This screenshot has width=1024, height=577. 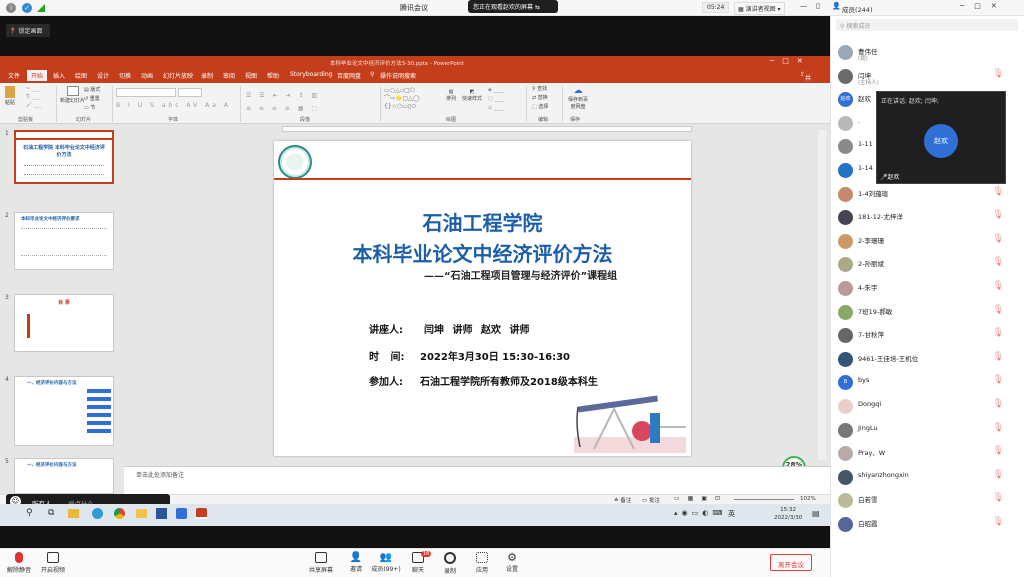 What do you see at coordinates (818, 6) in the screenshot?
I see `panel-toggle-icon: ▯` at bounding box center [818, 6].